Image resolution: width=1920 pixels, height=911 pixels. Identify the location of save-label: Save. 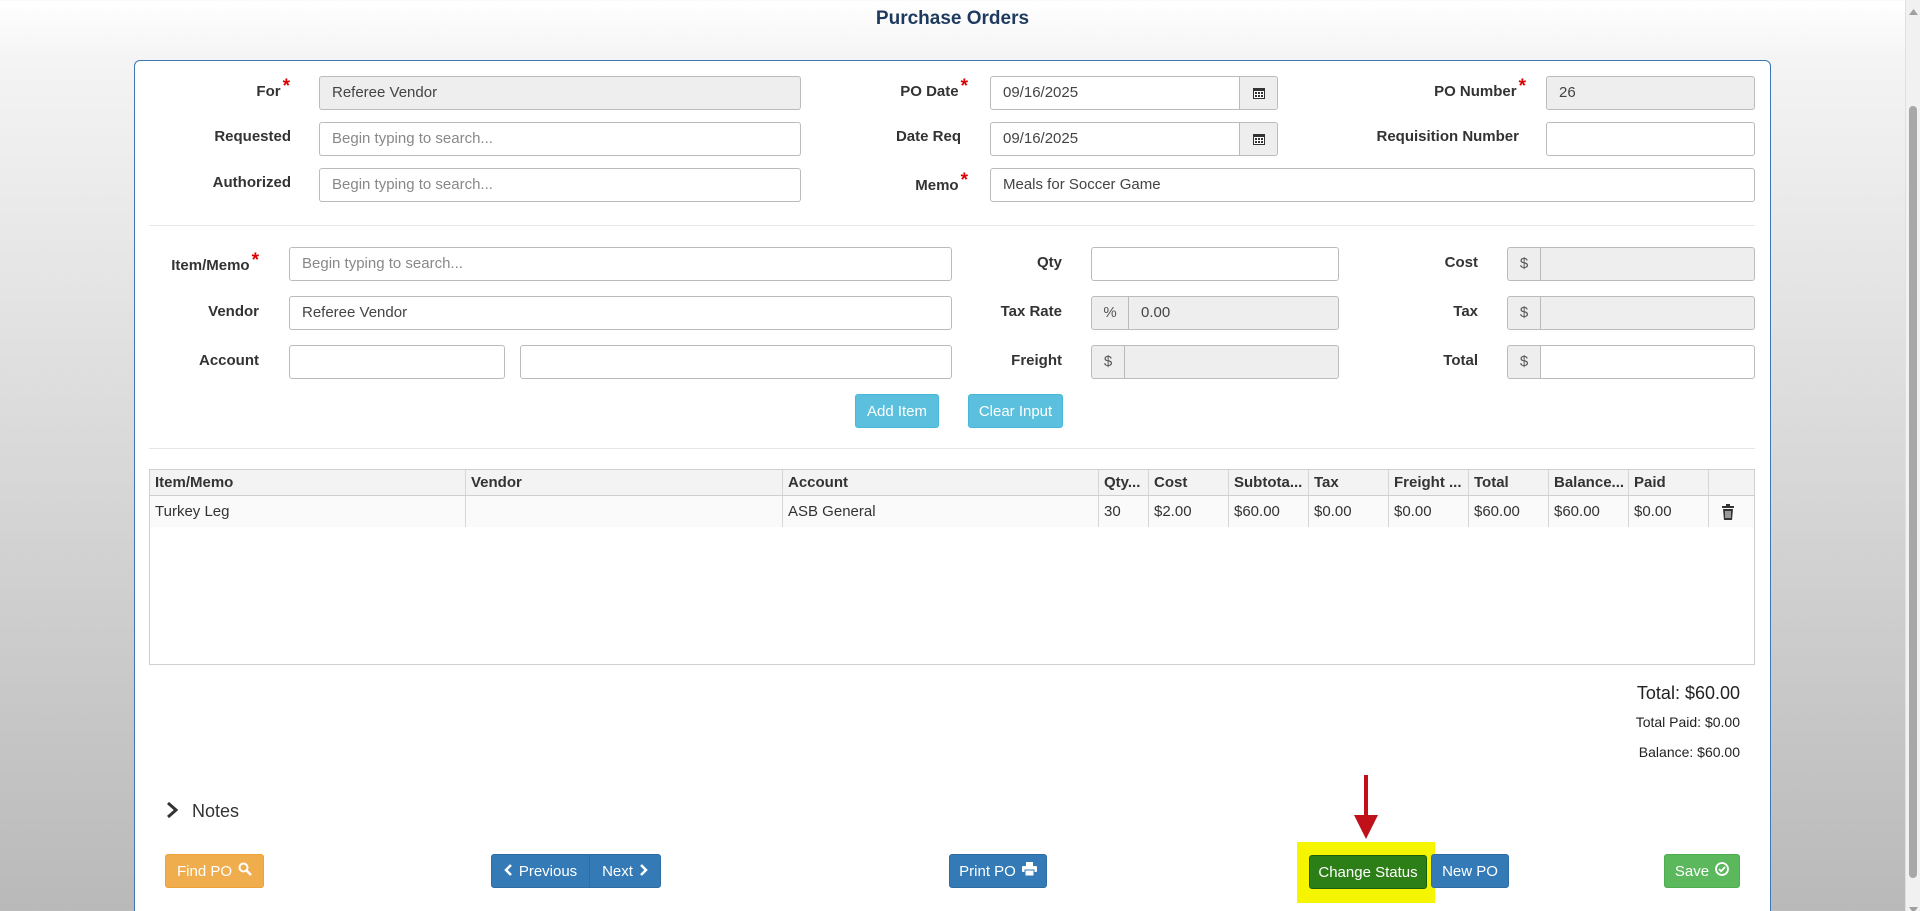
(1692, 871).